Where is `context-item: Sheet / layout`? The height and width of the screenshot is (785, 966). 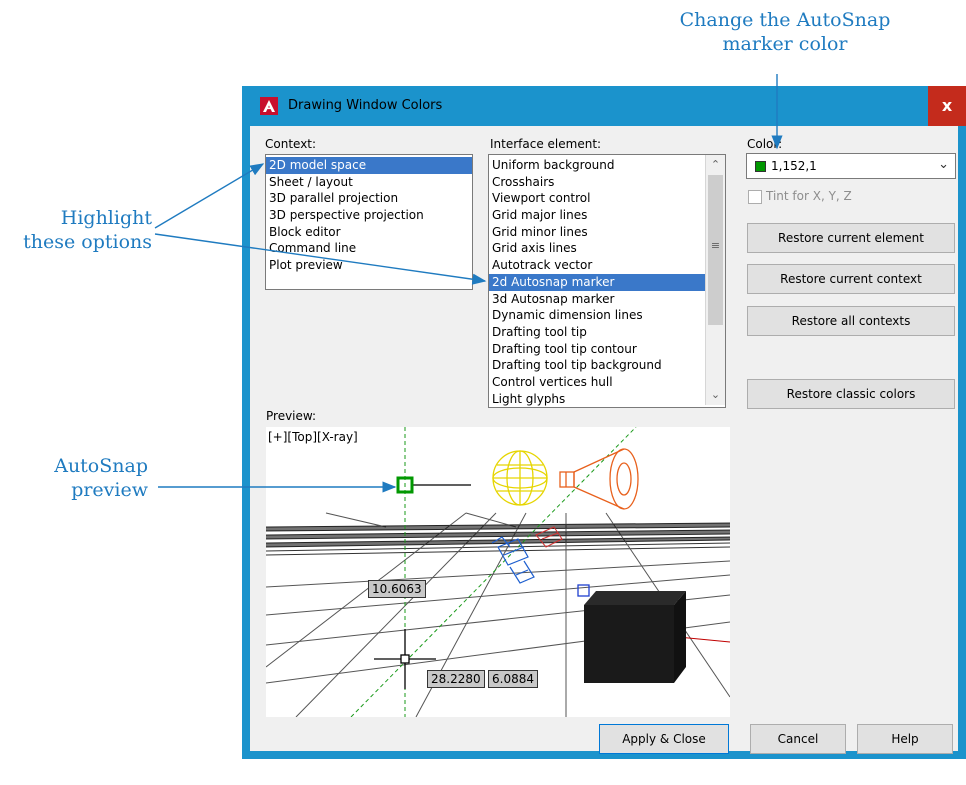 context-item: Sheet / layout is located at coordinates (369, 182).